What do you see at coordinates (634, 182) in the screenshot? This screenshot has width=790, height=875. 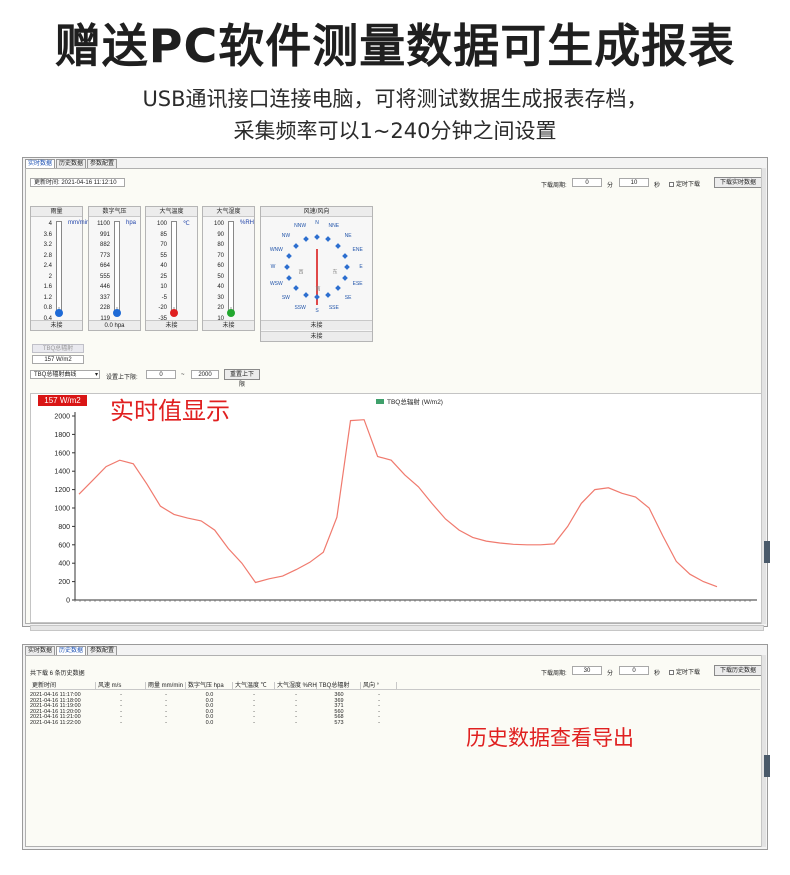 I see `seconds-input: 10` at bounding box center [634, 182].